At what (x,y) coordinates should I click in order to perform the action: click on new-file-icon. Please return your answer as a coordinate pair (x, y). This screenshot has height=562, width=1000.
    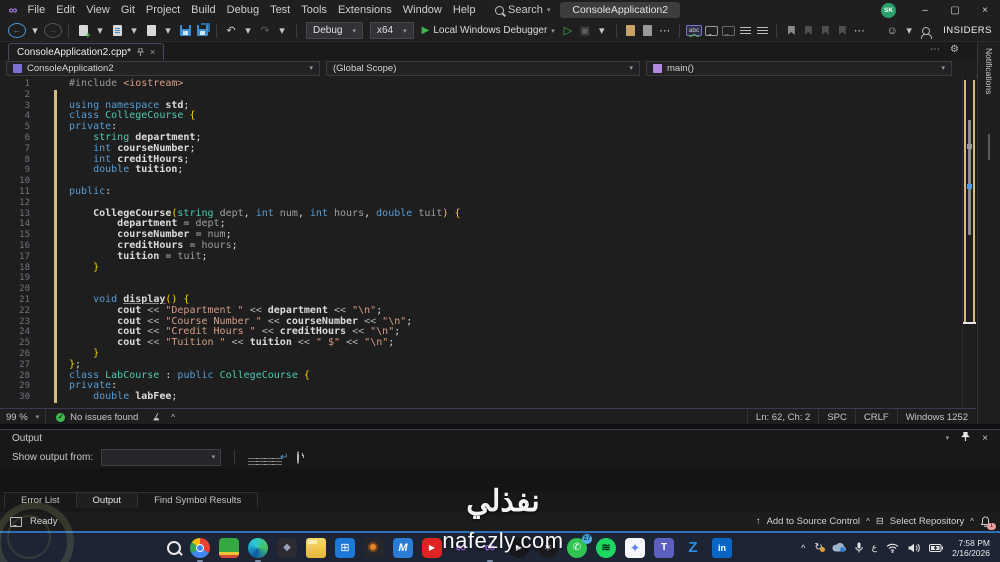
    Looking at the image, I should click on (83, 31).